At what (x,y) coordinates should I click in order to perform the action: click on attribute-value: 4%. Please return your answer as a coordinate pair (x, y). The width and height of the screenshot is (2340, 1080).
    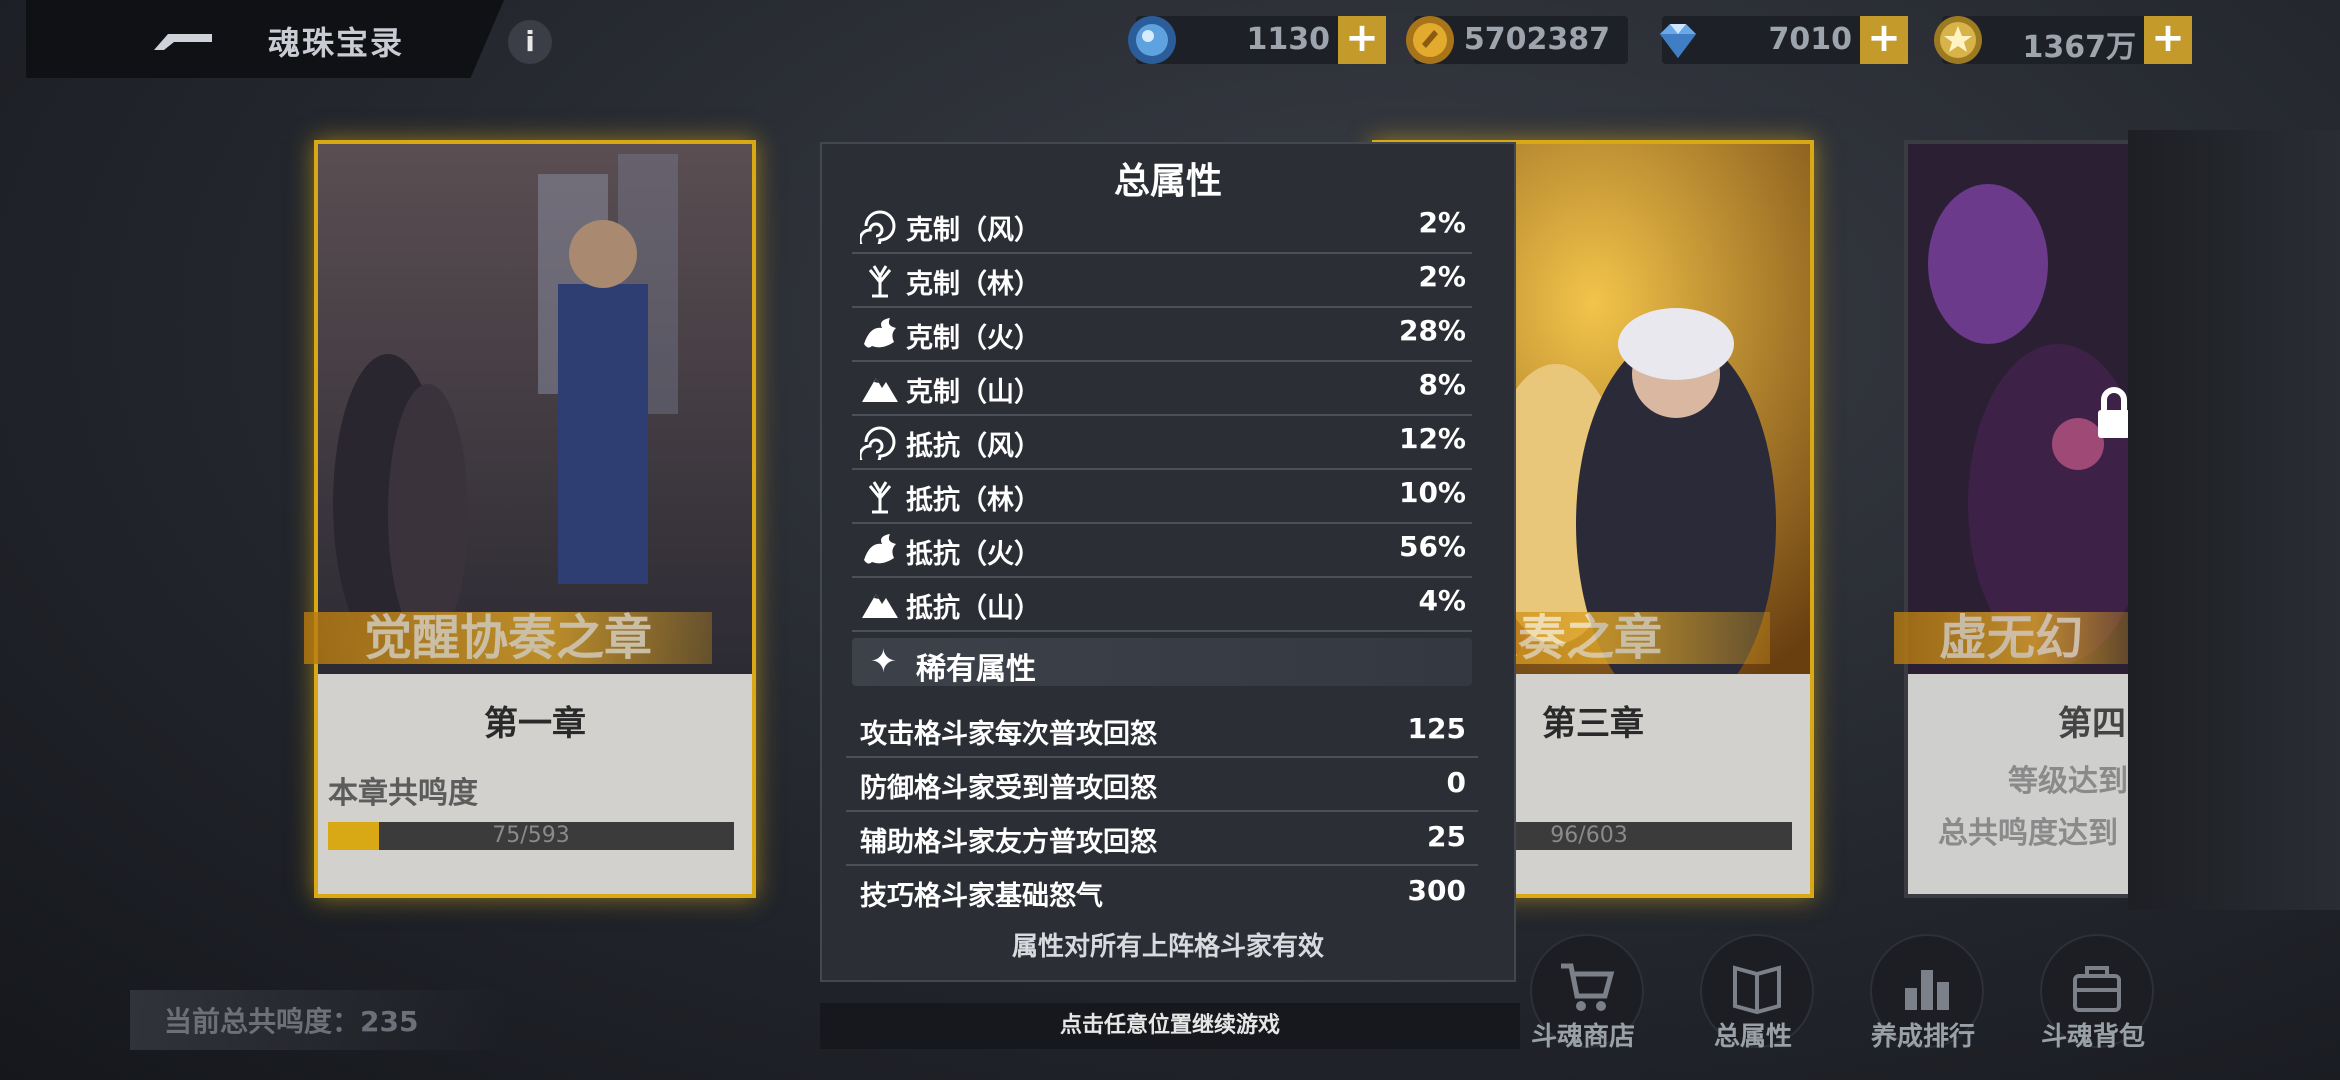
    Looking at the image, I should click on (1442, 600).